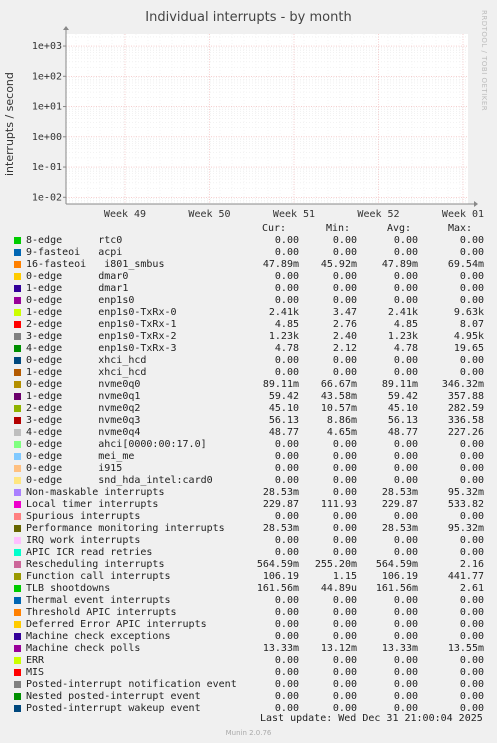  I want to click on legend-label: ERR, so click(35, 660).